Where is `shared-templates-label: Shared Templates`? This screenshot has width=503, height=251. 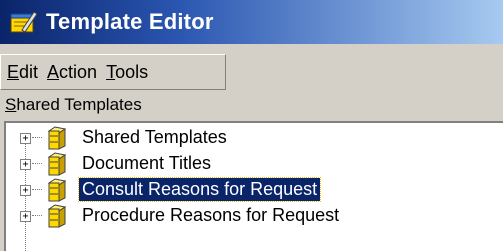 shared-templates-label: Shared Templates is located at coordinates (73, 104).